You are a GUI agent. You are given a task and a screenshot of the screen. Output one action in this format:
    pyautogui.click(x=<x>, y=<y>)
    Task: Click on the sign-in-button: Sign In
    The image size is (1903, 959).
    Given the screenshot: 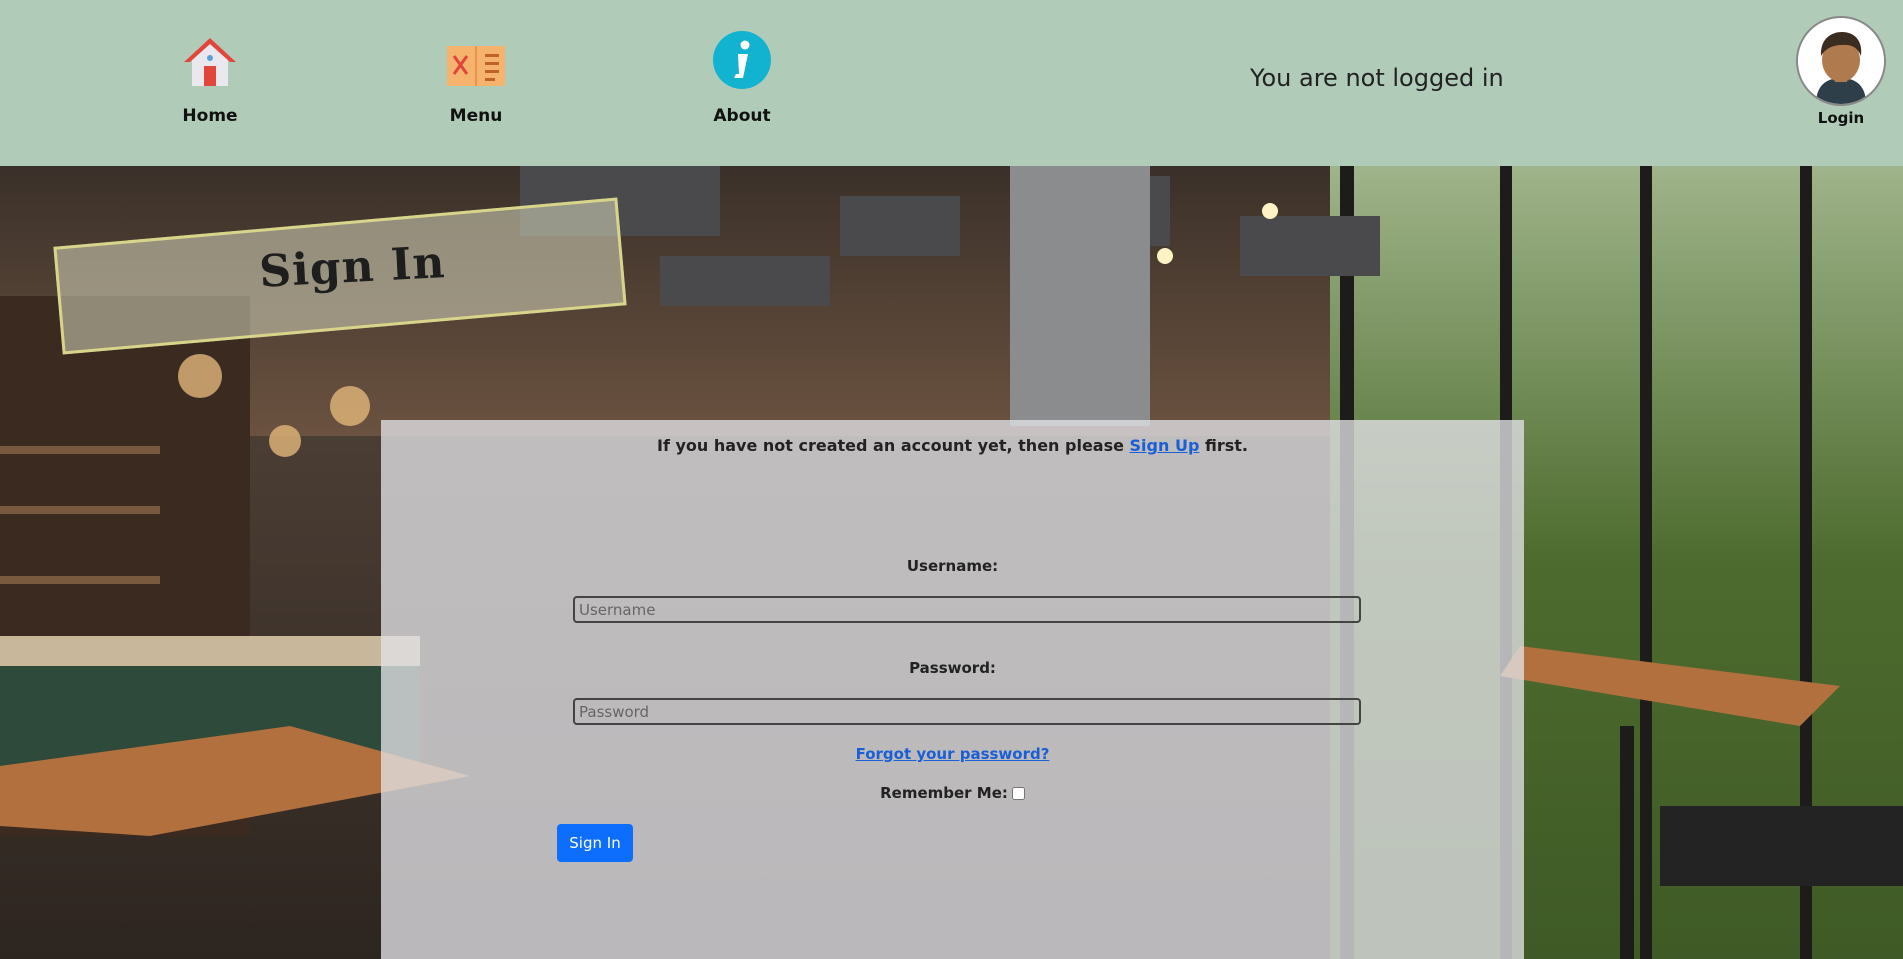 What is the action you would take?
    pyautogui.click(x=595, y=843)
    